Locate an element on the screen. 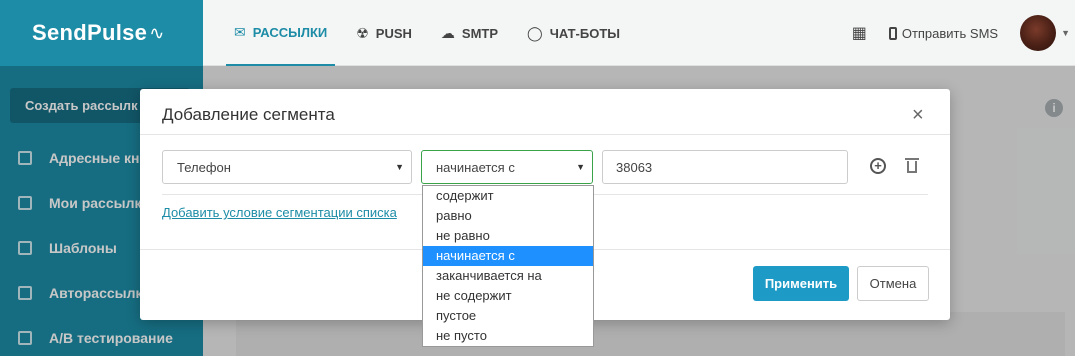 The image size is (1075, 356). close-icon: × is located at coordinates (918, 115).